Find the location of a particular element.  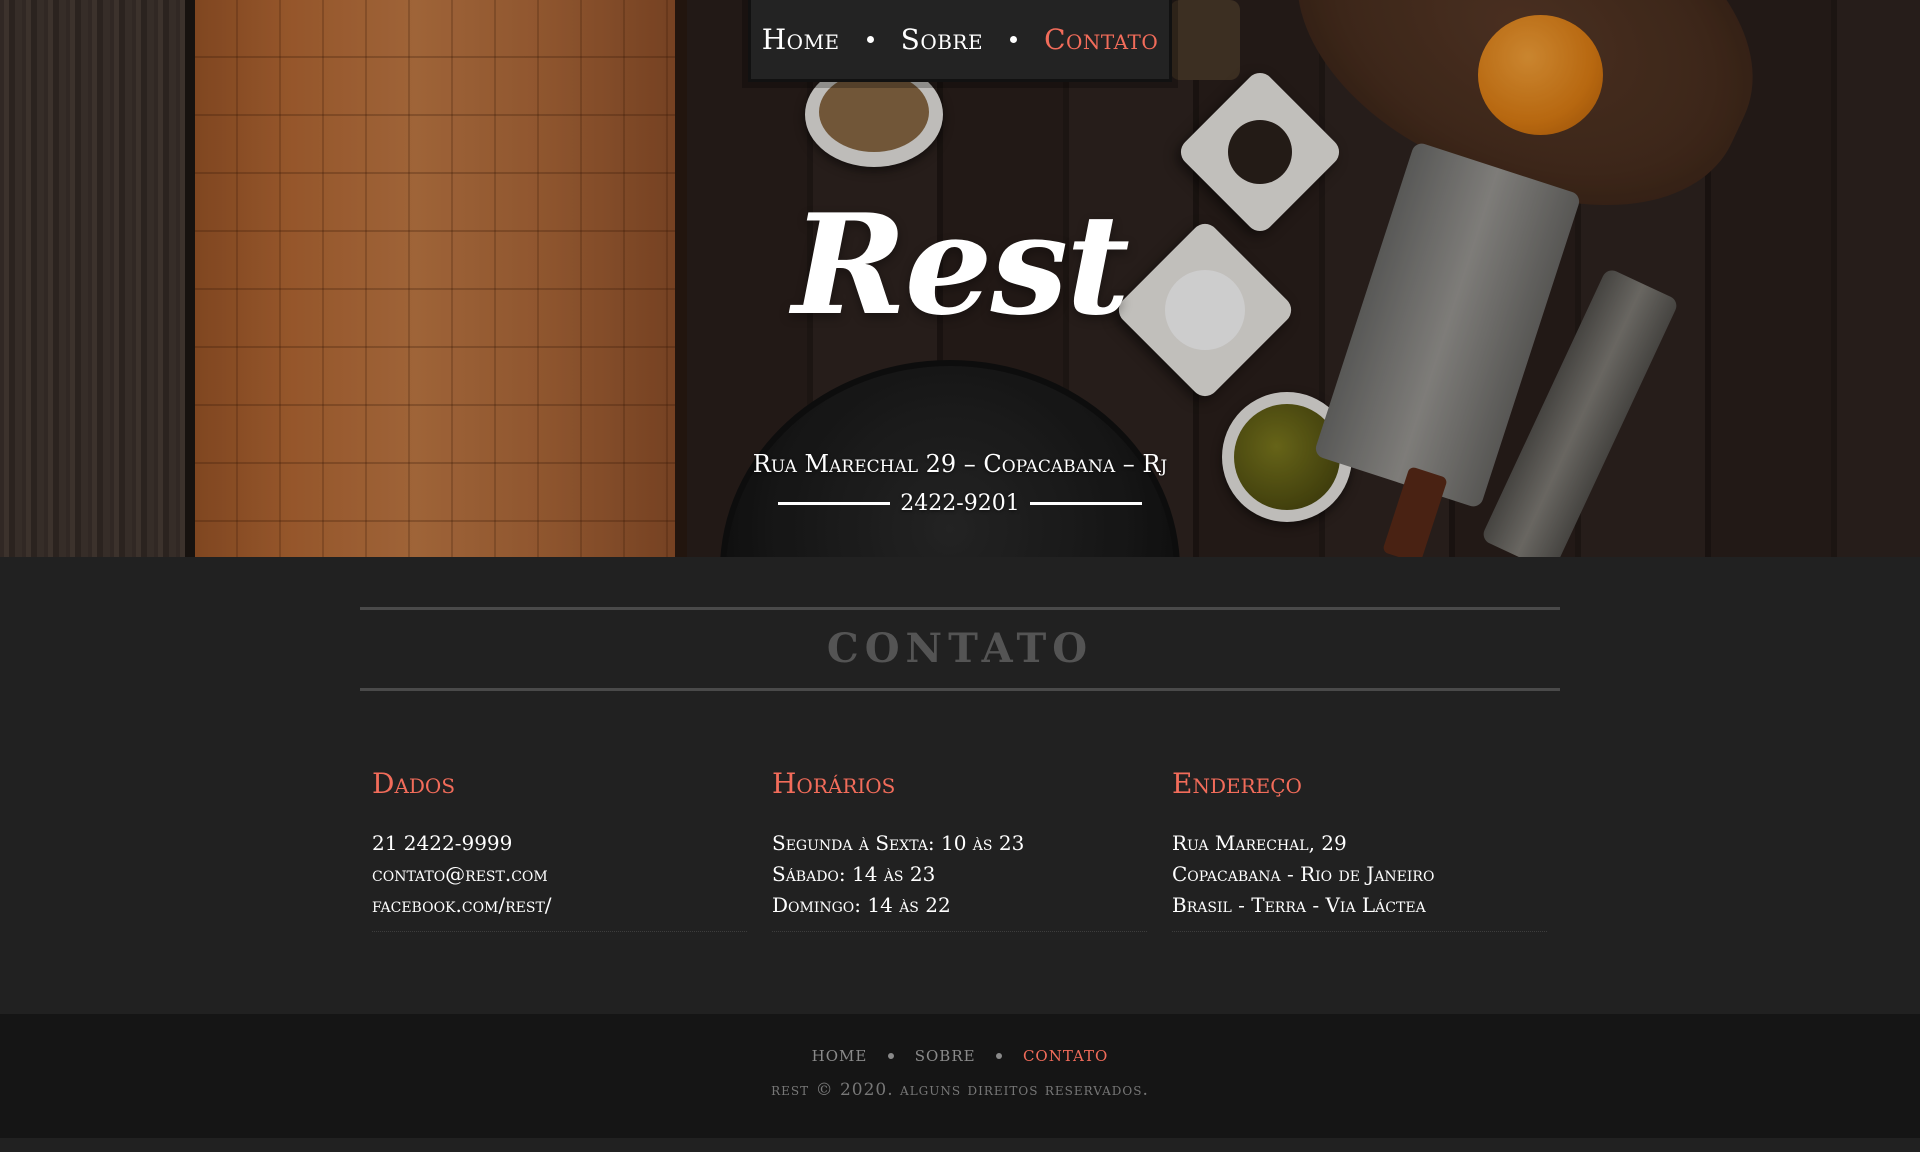

hours-weekdays: Segunda à Sexta: 10 às 23 is located at coordinates (898, 843).